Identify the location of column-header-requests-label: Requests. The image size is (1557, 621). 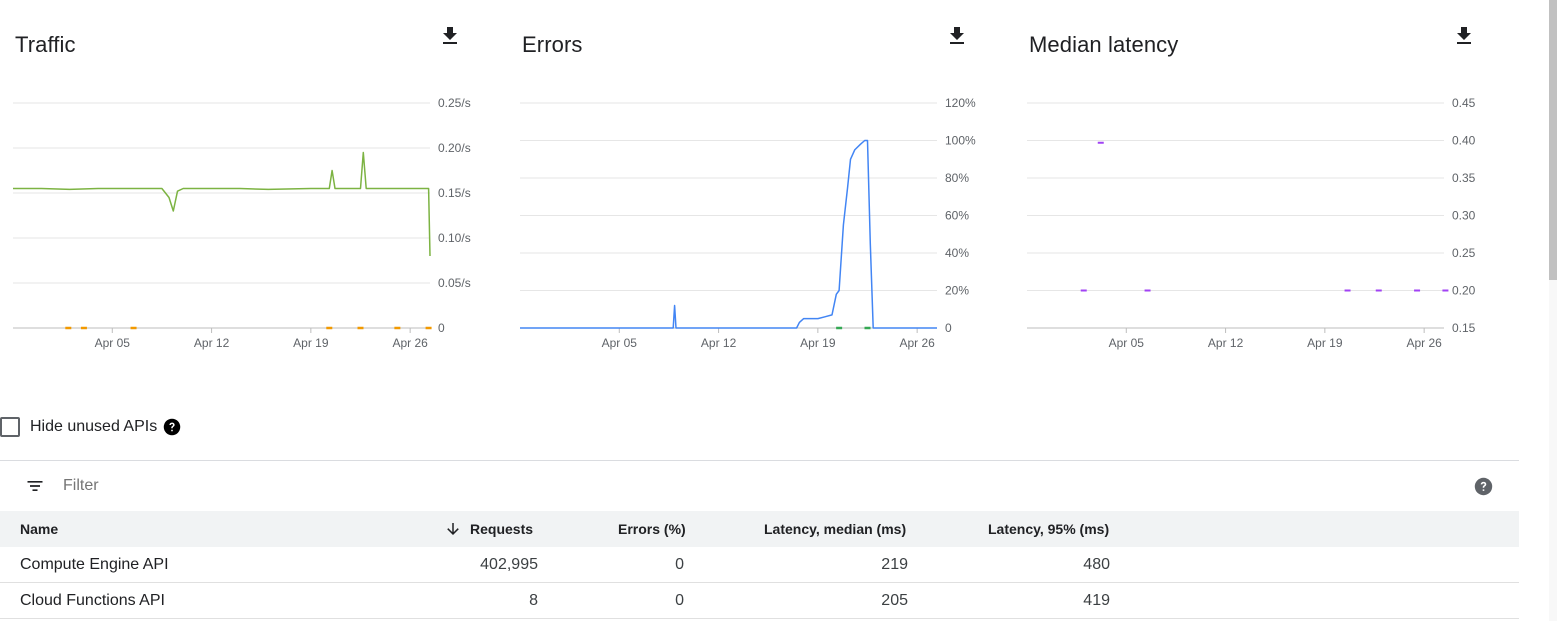
(502, 529).